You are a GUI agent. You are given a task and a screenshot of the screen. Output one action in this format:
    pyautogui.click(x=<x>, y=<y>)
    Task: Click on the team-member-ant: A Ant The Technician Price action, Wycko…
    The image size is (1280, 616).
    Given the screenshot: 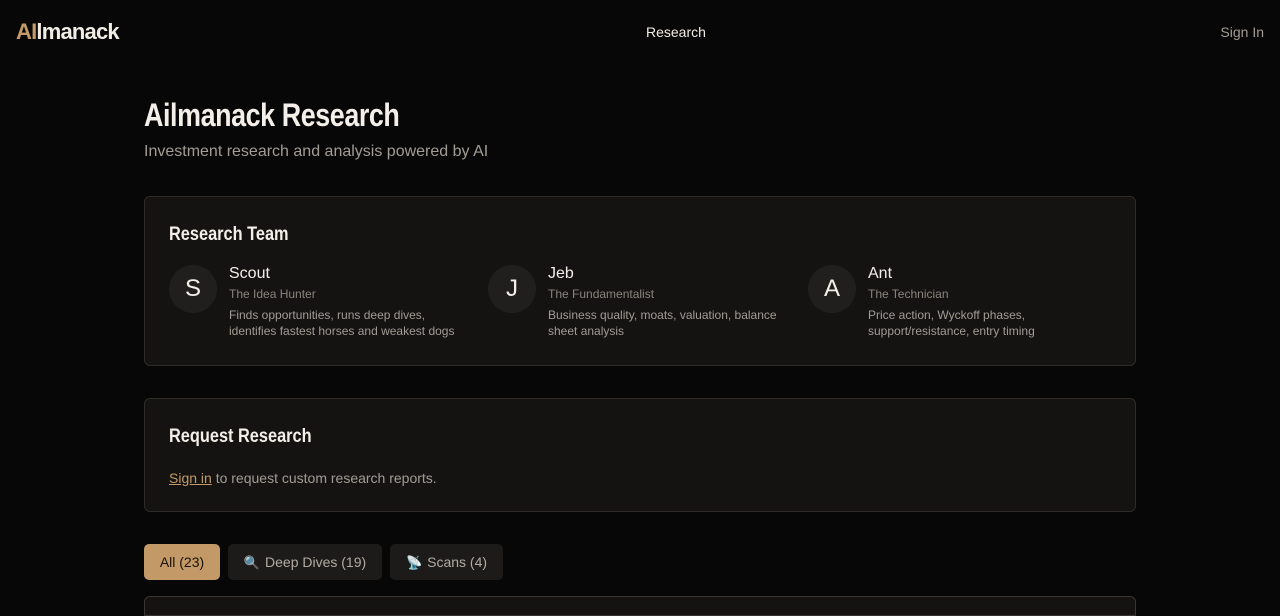 What is the action you would take?
    pyautogui.click(x=958, y=310)
    